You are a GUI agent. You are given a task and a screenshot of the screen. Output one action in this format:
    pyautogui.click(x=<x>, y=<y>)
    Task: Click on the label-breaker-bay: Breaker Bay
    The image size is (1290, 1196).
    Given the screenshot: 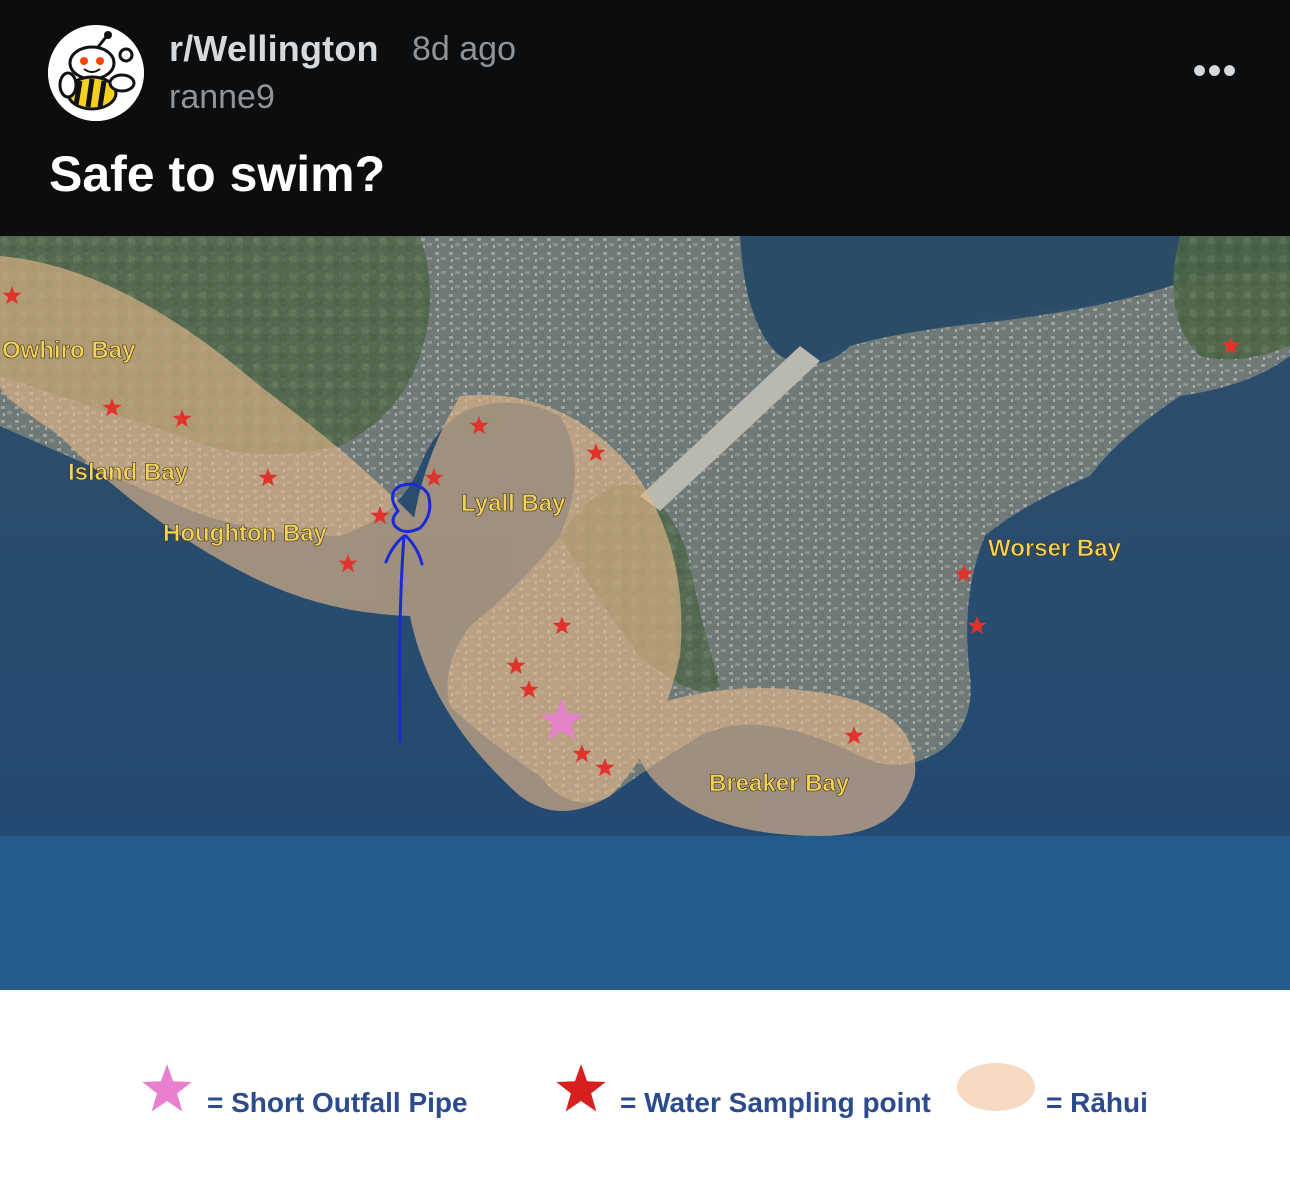 What is the action you would take?
    pyautogui.click(x=779, y=783)
    